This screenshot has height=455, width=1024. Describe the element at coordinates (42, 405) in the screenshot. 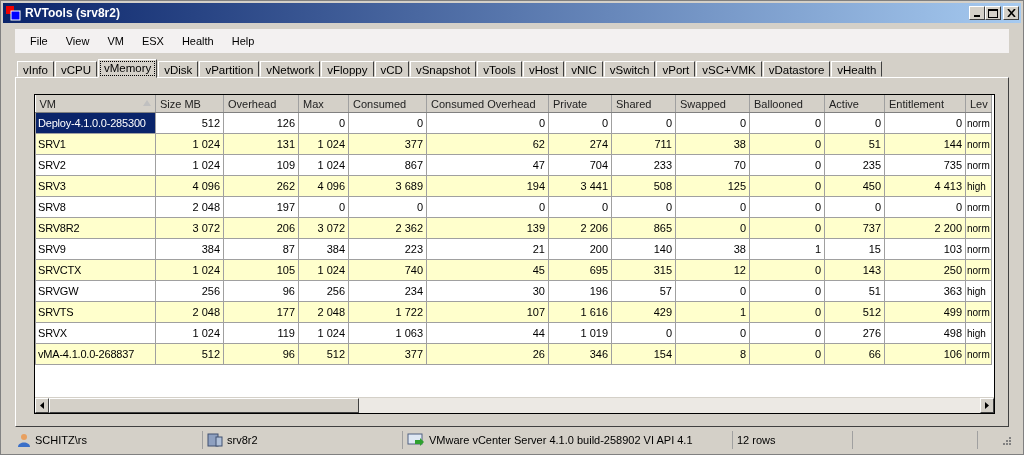

I see `scroll-left-icon` at that location.